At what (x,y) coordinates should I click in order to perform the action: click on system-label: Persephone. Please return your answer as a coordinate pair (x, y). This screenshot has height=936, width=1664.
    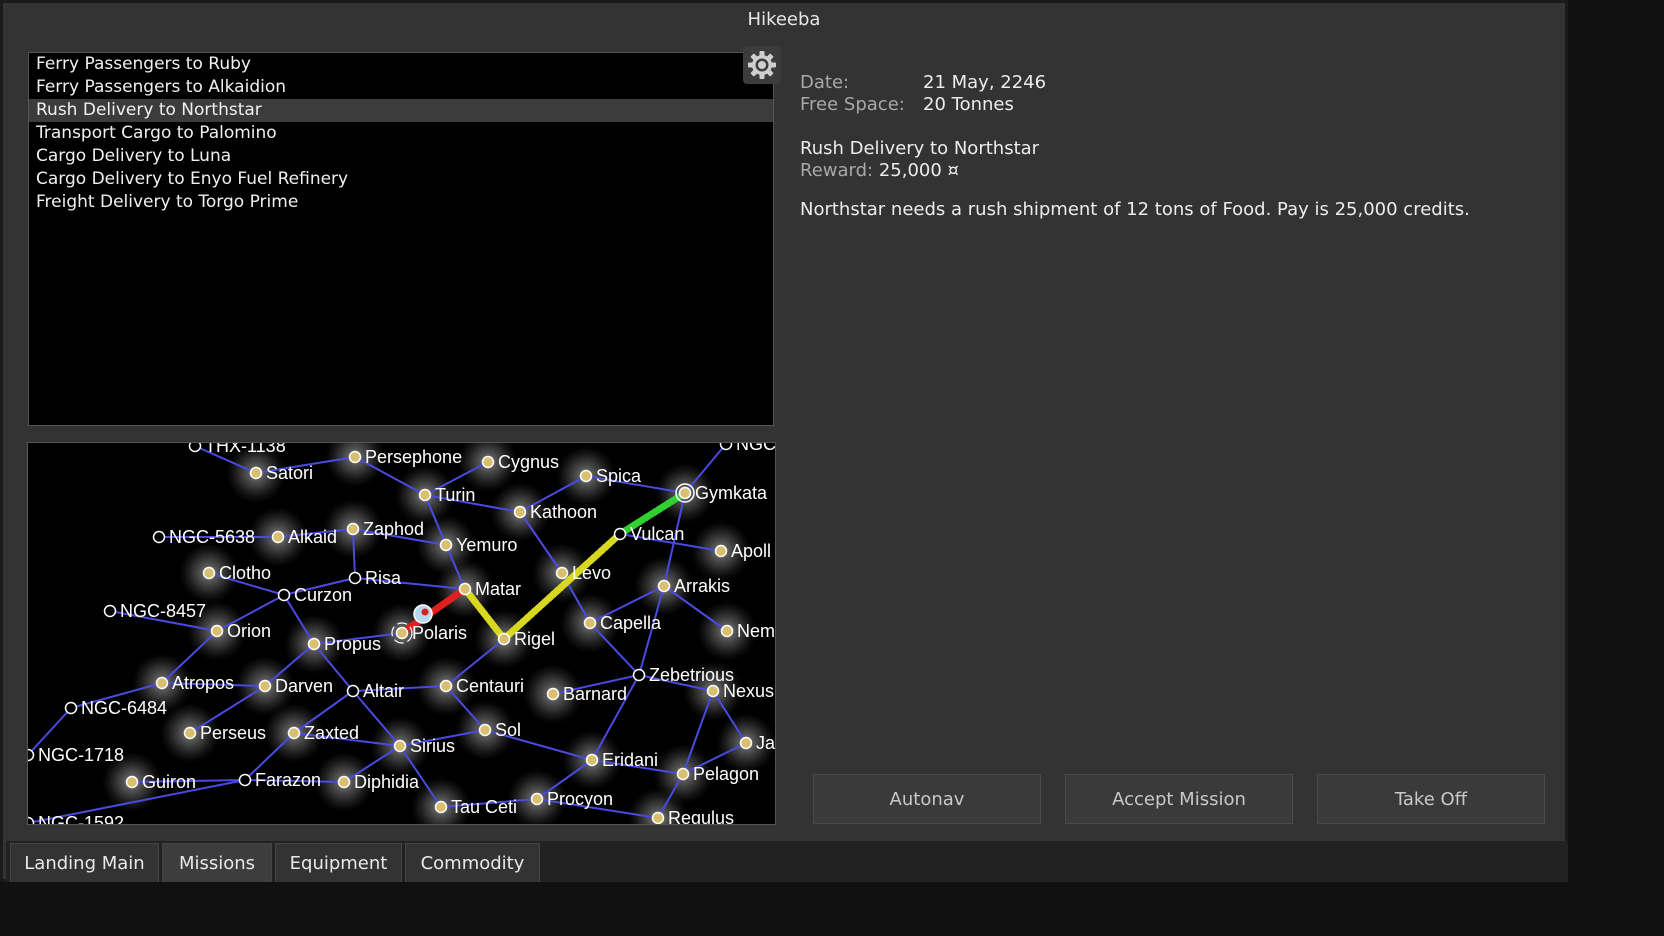
    Looking at the image, I should click on (413, 457).